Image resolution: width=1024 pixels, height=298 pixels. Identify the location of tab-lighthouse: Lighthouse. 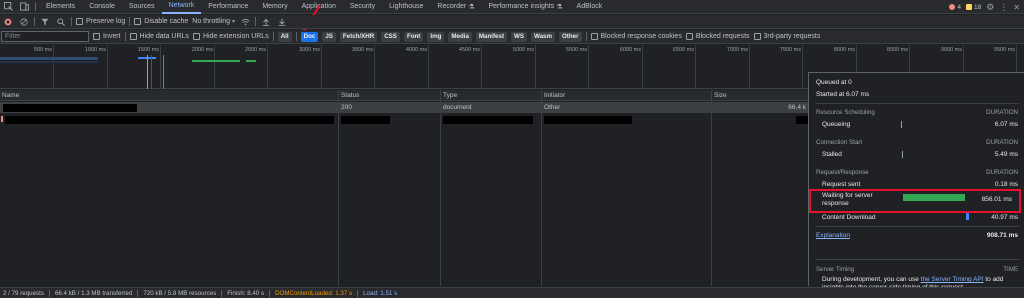
(406, 7).